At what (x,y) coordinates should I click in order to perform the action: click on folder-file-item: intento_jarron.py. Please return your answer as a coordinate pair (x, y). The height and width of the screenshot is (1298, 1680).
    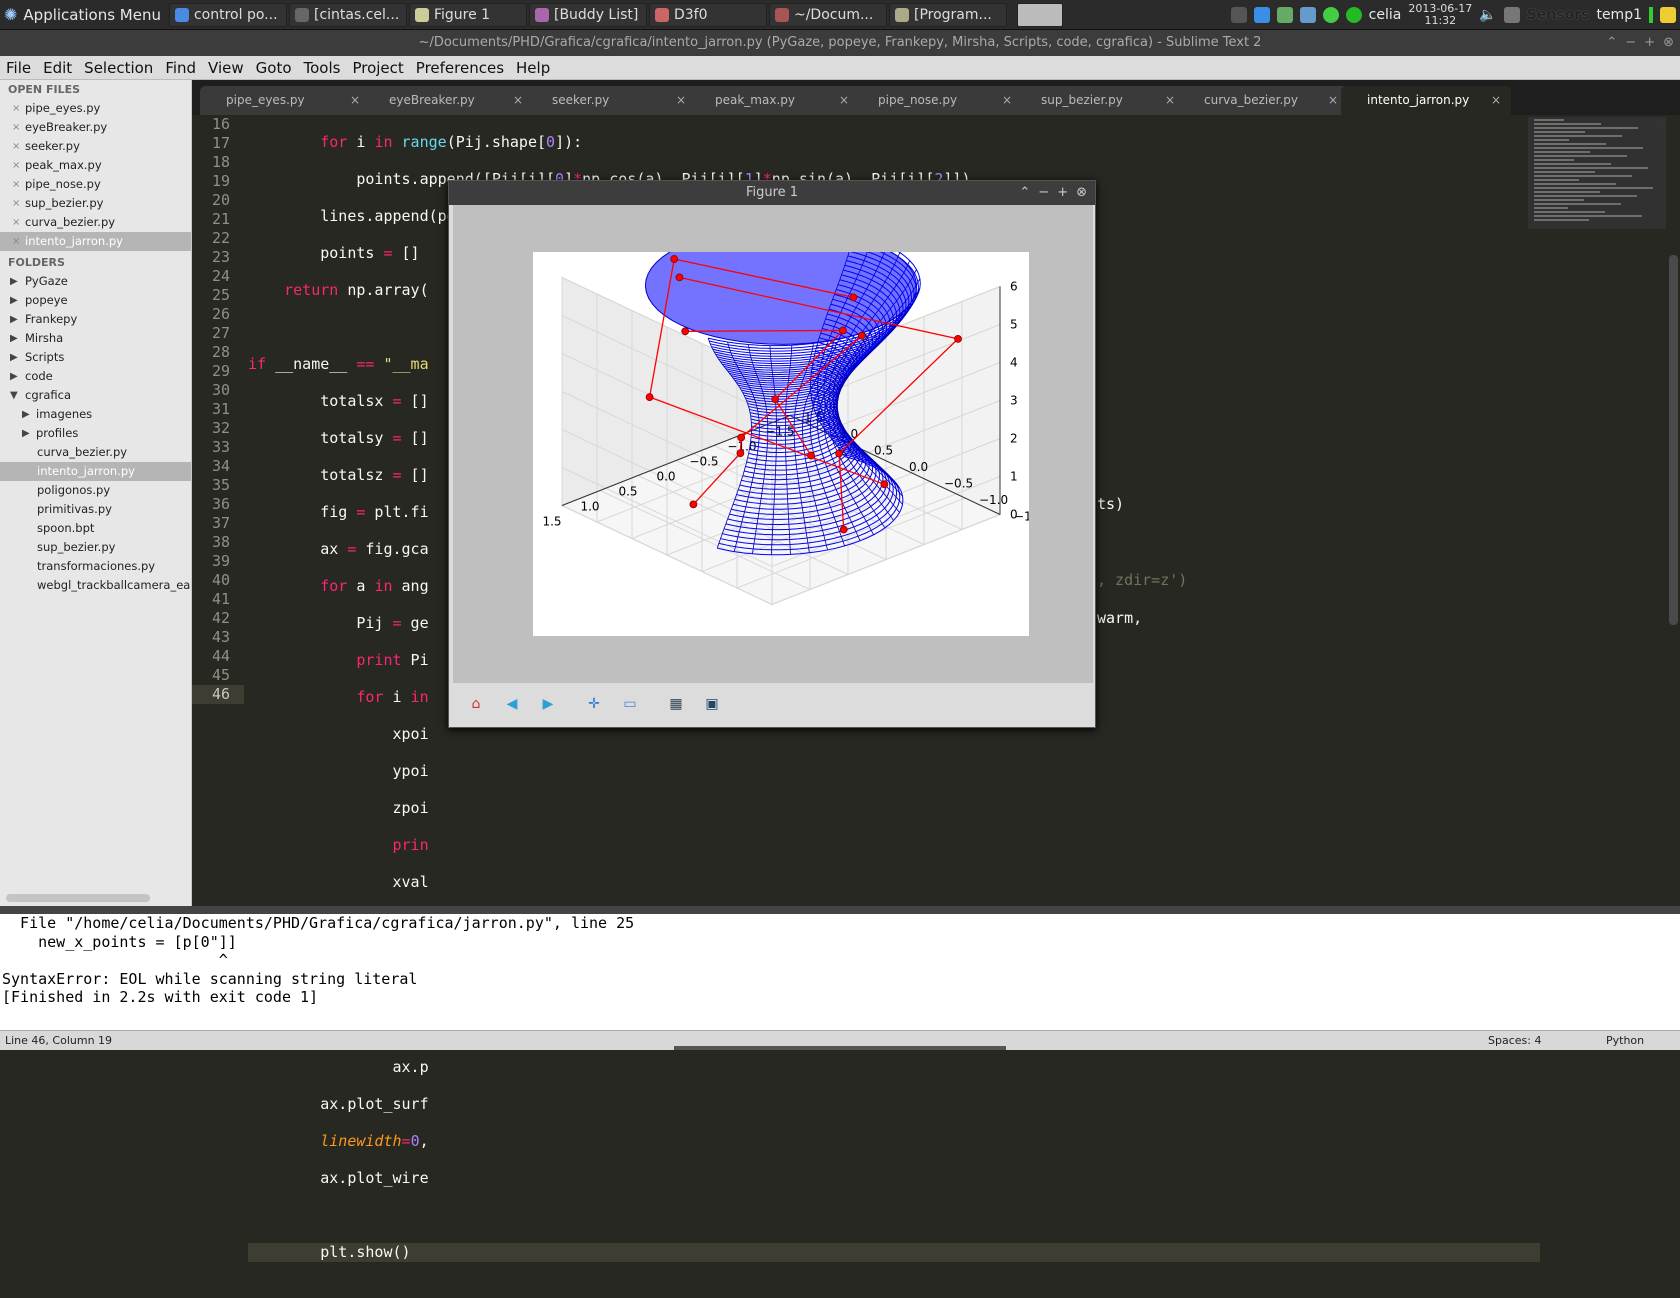
    Looking at the image, I should click on (95, 471).